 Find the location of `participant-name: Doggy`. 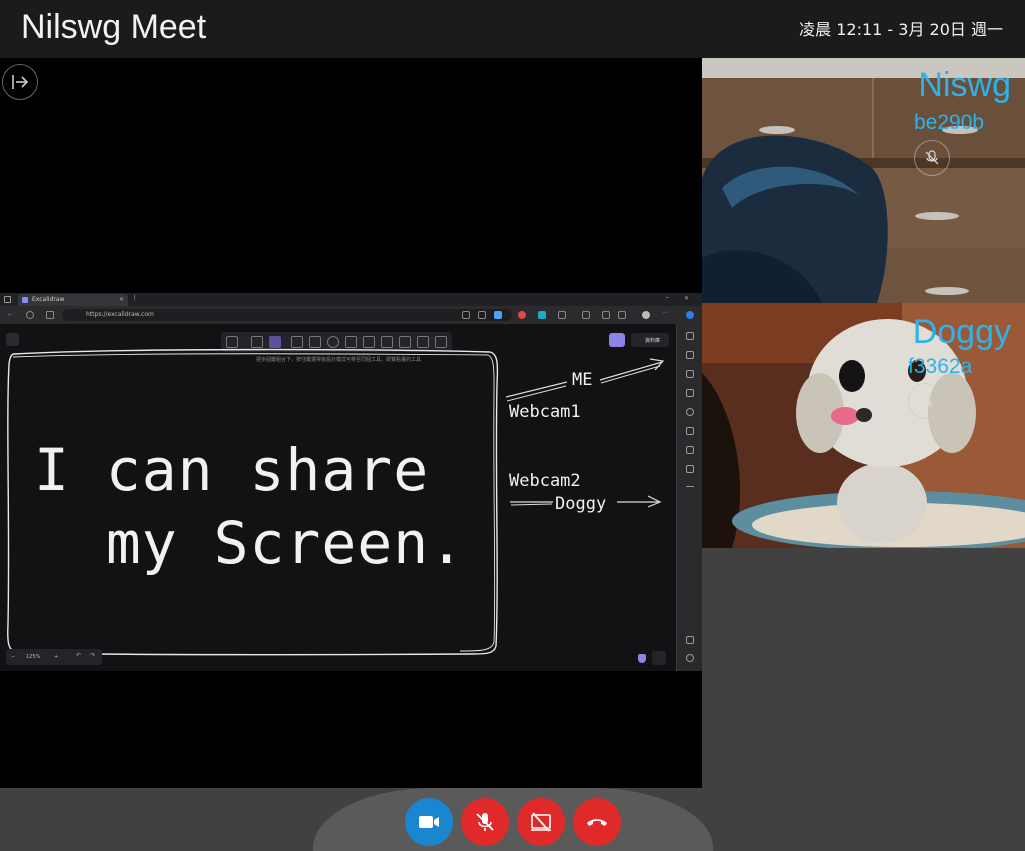

participant-name: Doggy is located at coordinates (961, 332).